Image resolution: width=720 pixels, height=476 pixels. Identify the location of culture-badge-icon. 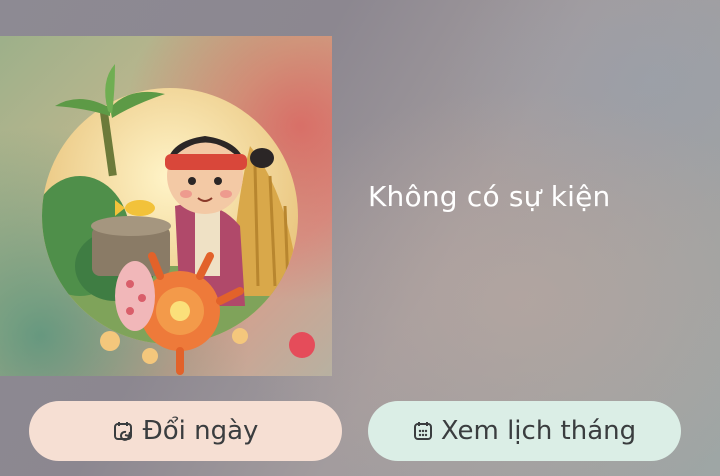
(302, 345).